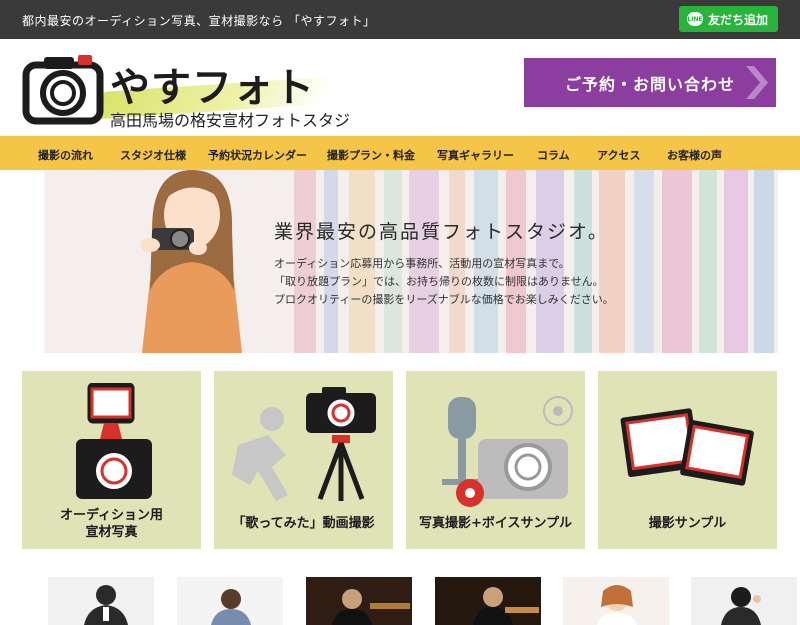  What do you see at coordinates (495, 523) in the screenshot?
I see `card-label: 写真撮影+ボイスサンプル` at bounding box center [495, 523].